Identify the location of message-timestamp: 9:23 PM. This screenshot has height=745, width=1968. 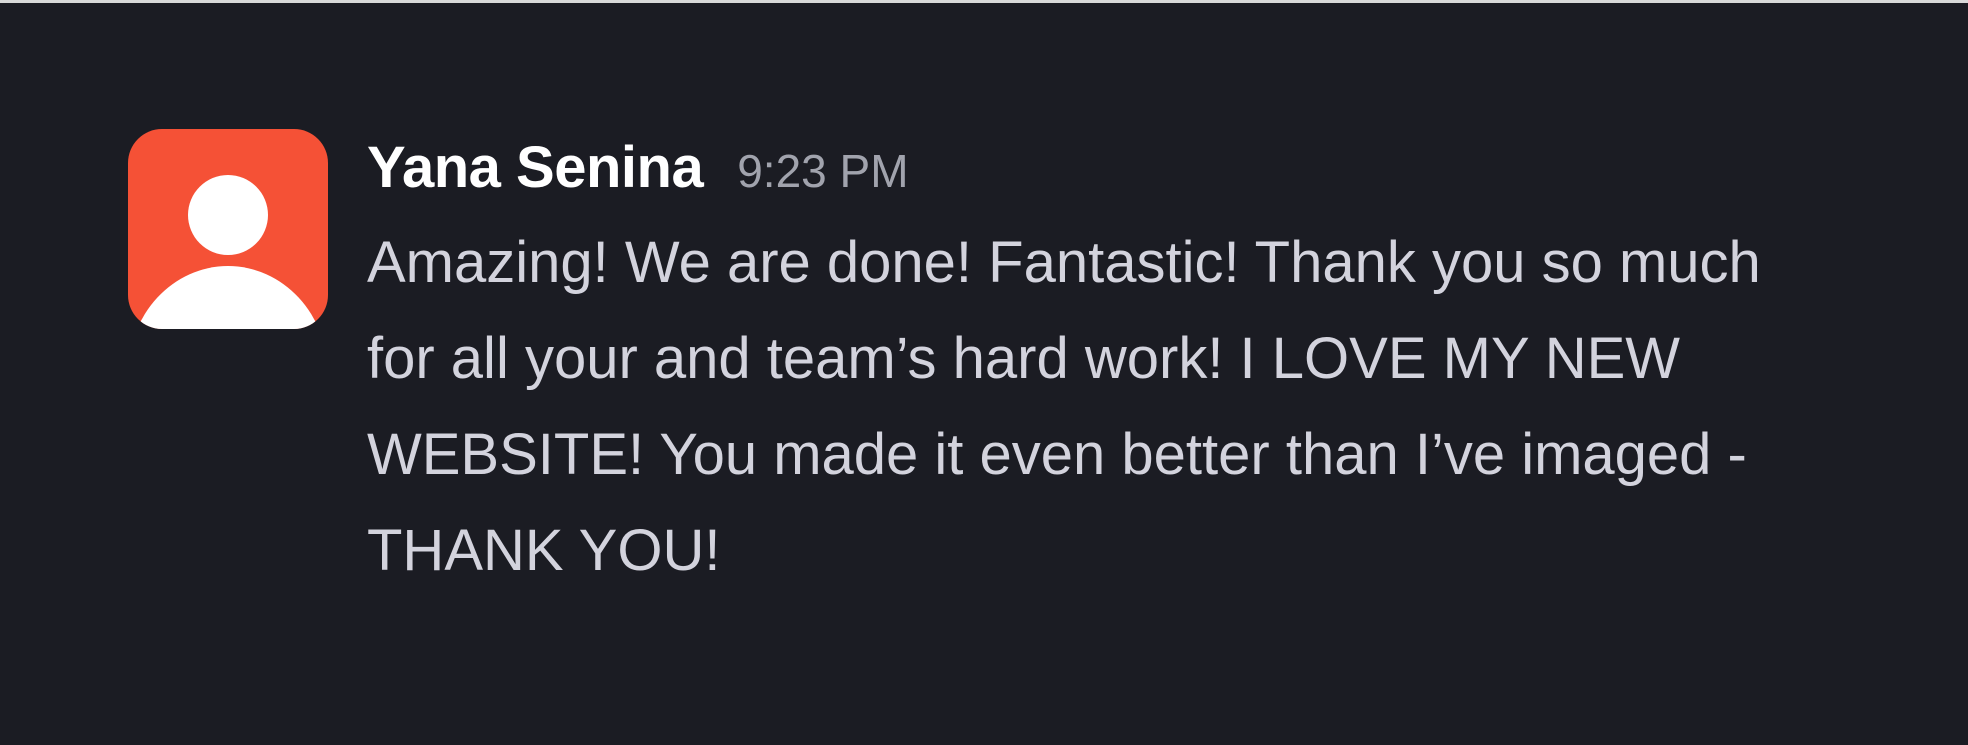
(822, 171).